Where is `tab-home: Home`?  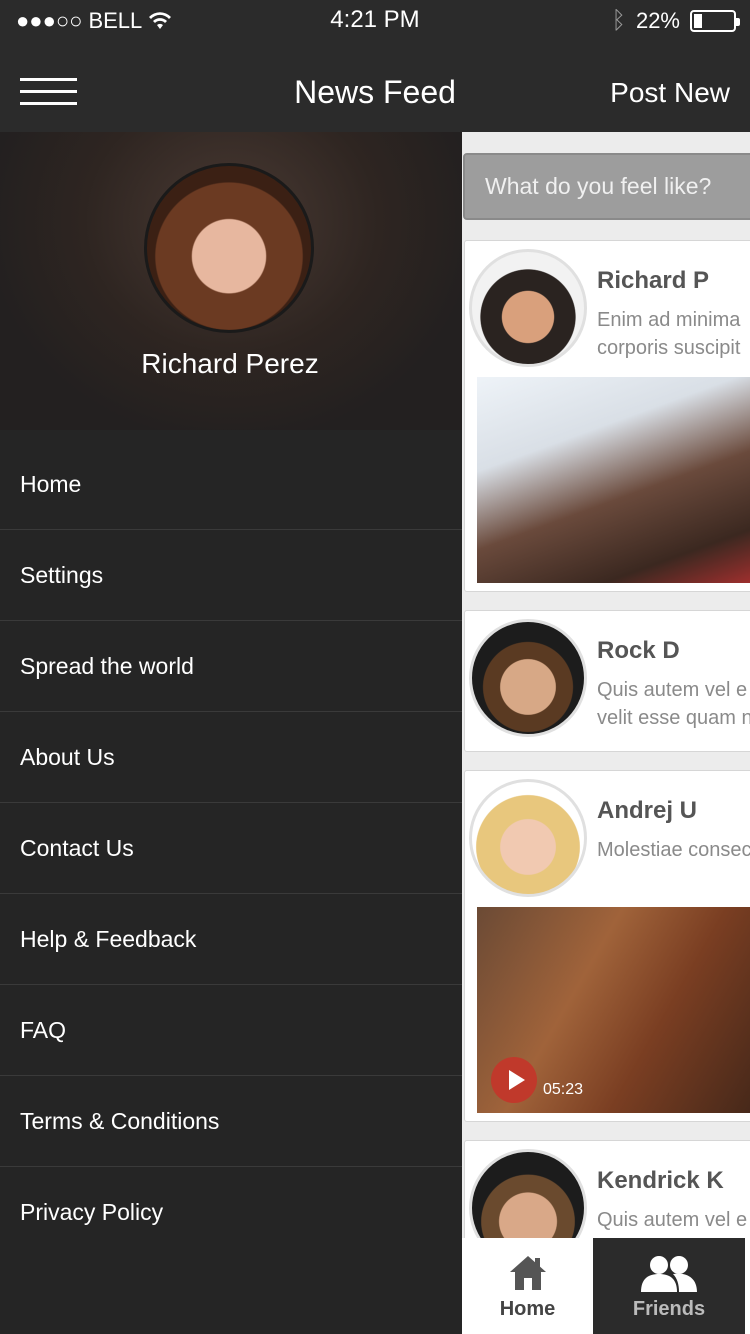
tab-home: Home is located at coordinates (527, 1286).